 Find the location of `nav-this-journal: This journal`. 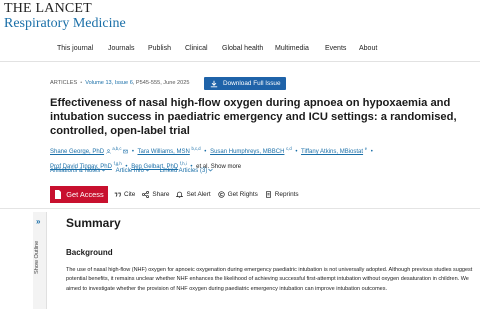

nav-this-journal: This journal is located at coordinates (75, 48).